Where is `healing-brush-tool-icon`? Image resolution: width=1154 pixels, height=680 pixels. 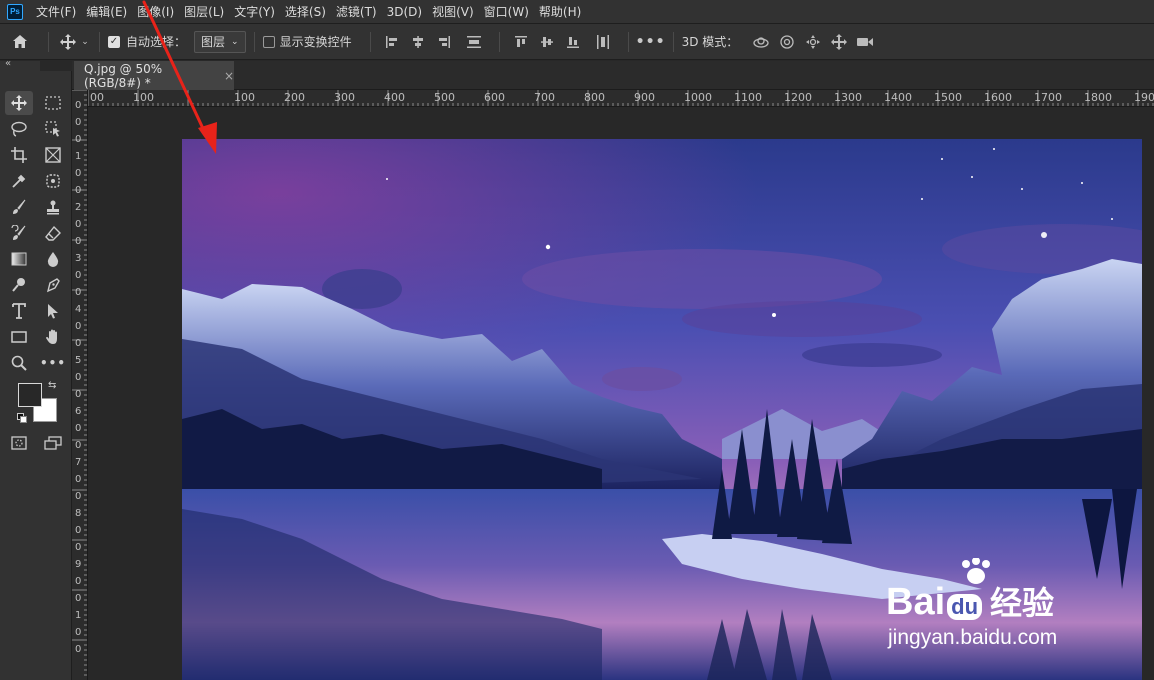
healing-brush-tool-icon is located at coordinates (53, 181).